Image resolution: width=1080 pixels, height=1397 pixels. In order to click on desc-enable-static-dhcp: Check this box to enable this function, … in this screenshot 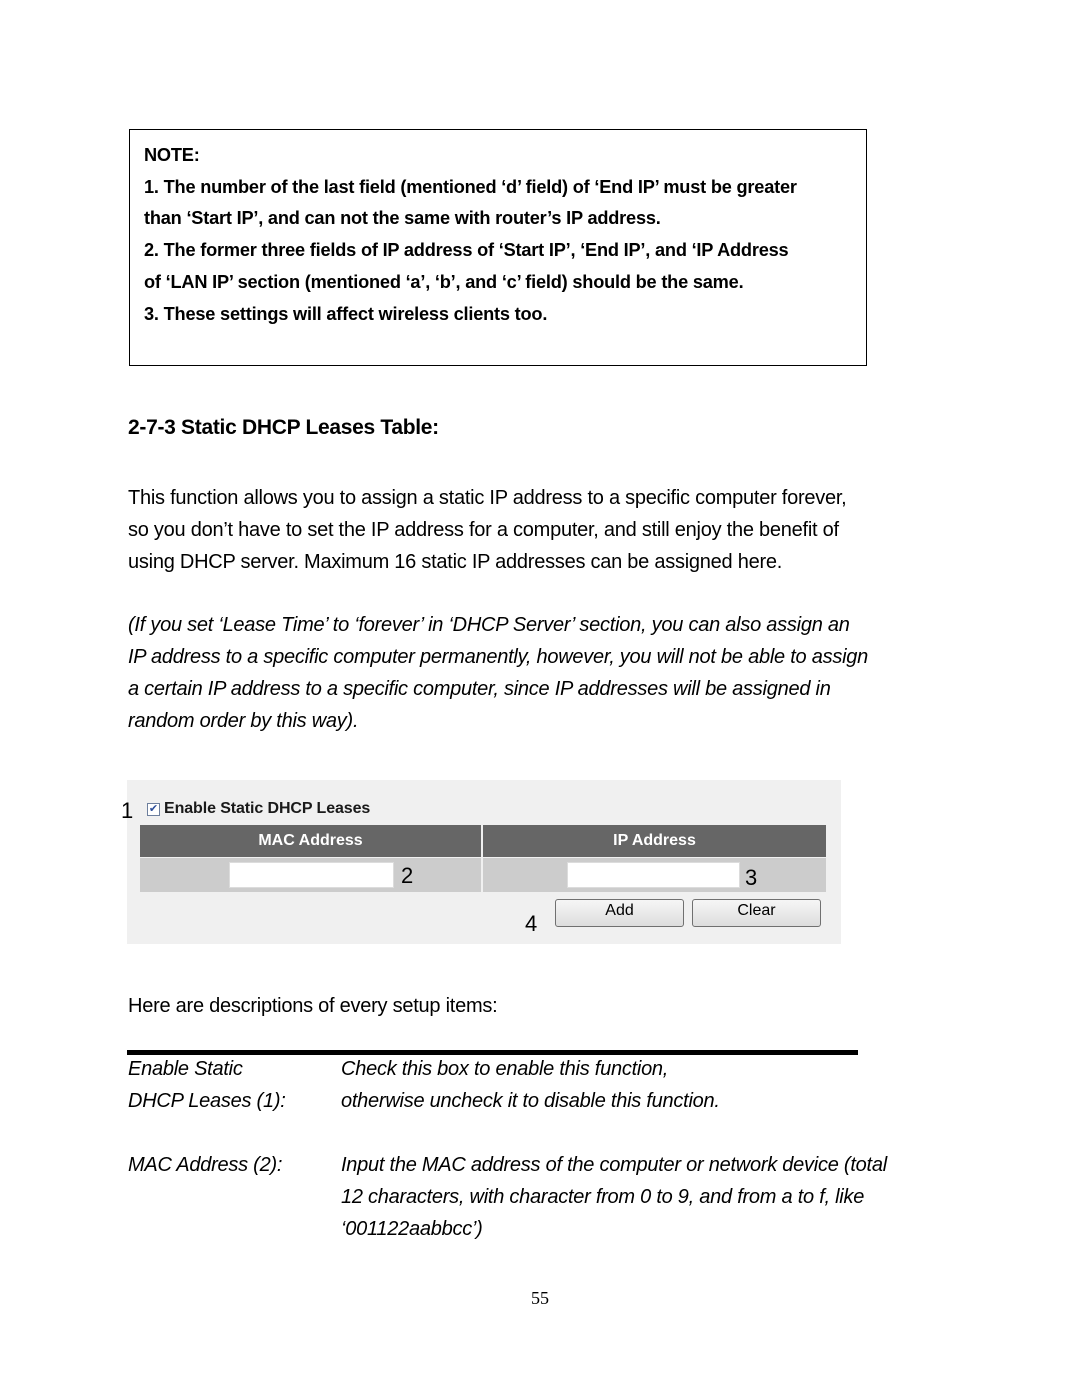, I will do `click(530, 1085)`.